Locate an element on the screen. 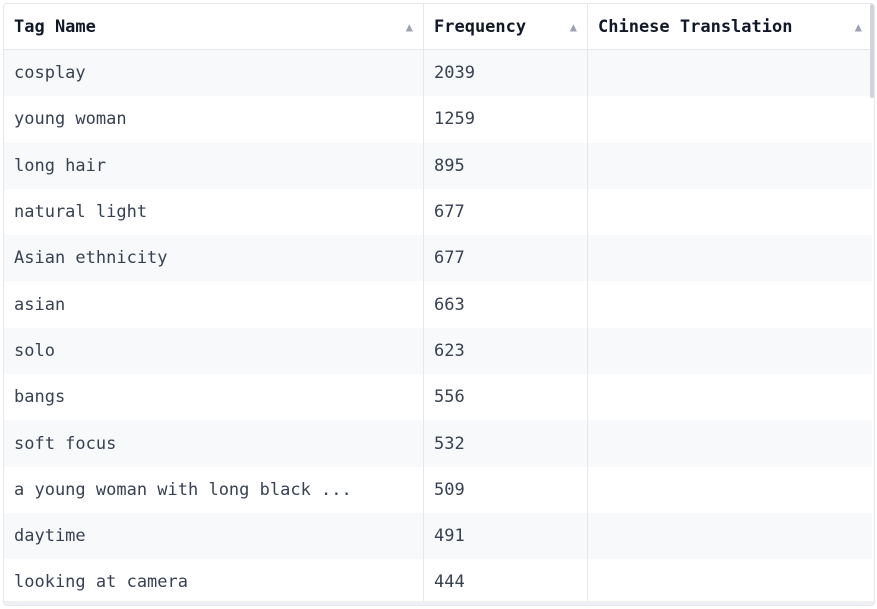 The image size is (877, 609). tag-name-cell: looking at camera is located at coordinates (214, 582).